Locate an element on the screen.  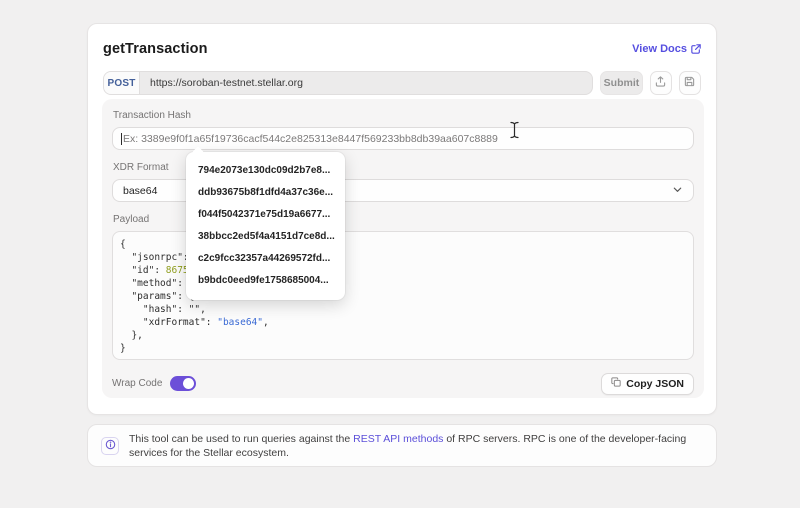
payload-line: "hash": "", is located at coordinates (163, 309).